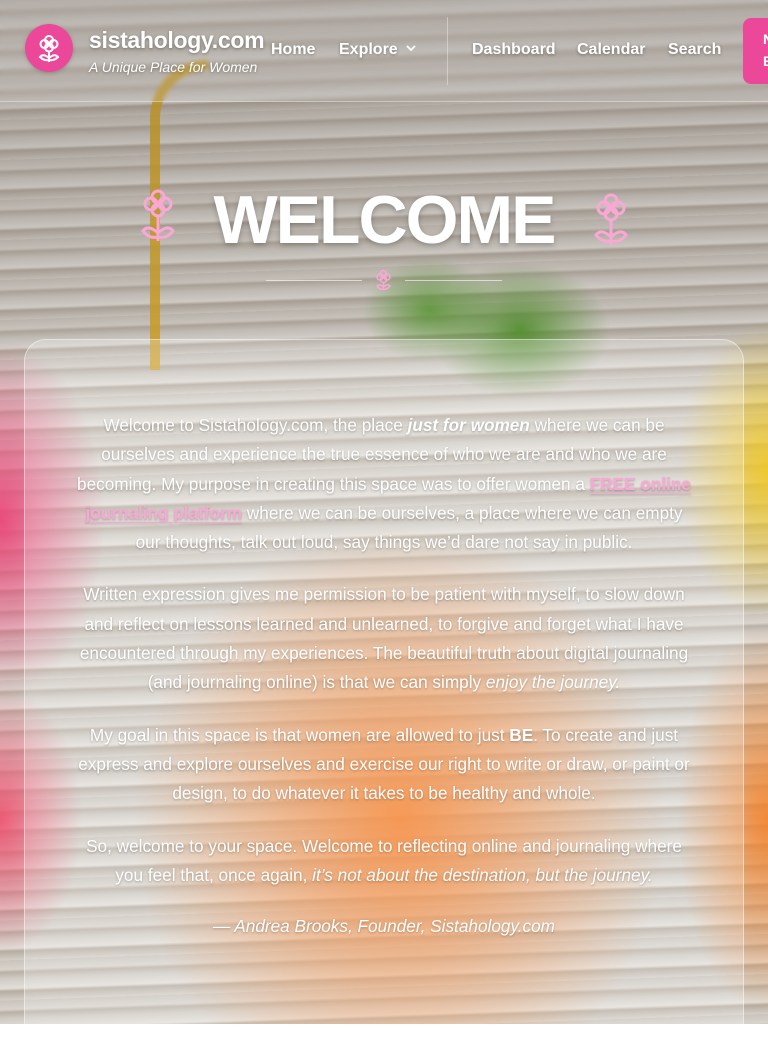 This screenshot has height=1059, width=768. What do you see at coordinates (447, 51) in the screenshot?
I see `nav-divider` at bounding box center [447, 51].